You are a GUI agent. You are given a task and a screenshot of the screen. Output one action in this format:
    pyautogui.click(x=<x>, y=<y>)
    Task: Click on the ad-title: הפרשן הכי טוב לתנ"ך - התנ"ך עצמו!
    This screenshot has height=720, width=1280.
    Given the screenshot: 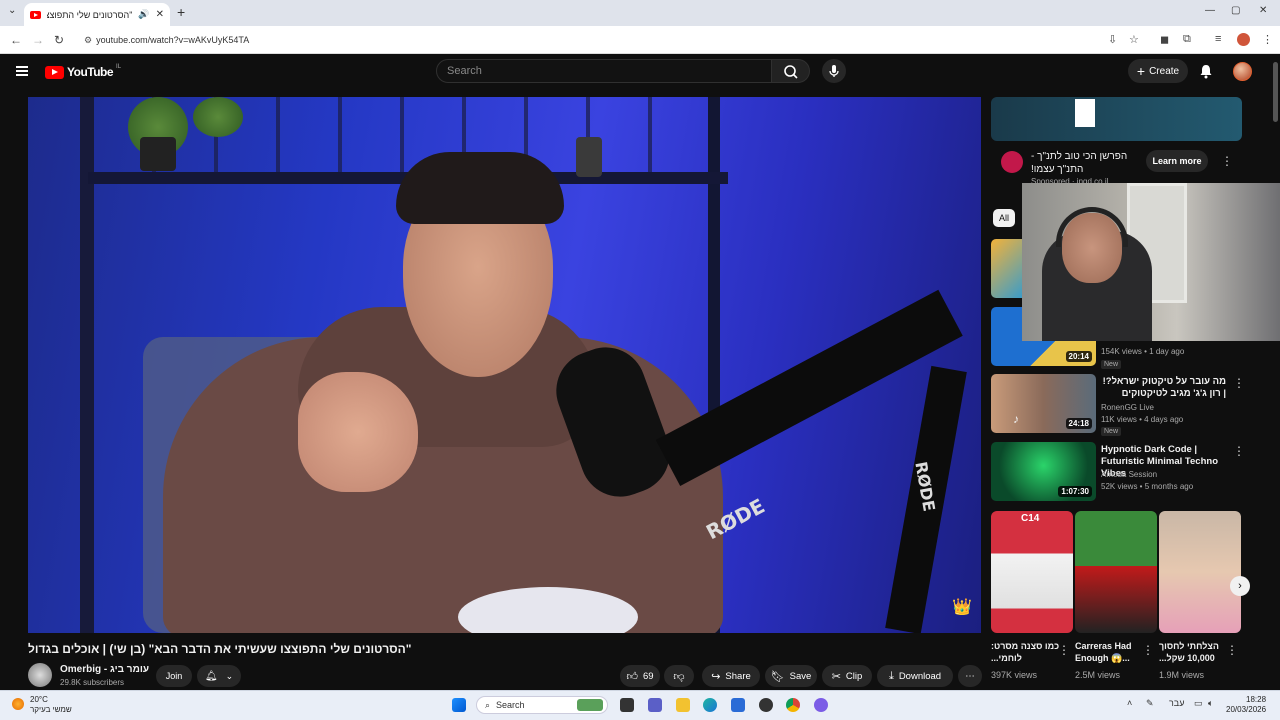 What is the action you would take?
    pyautogui.click(x=1084, y=163)
    